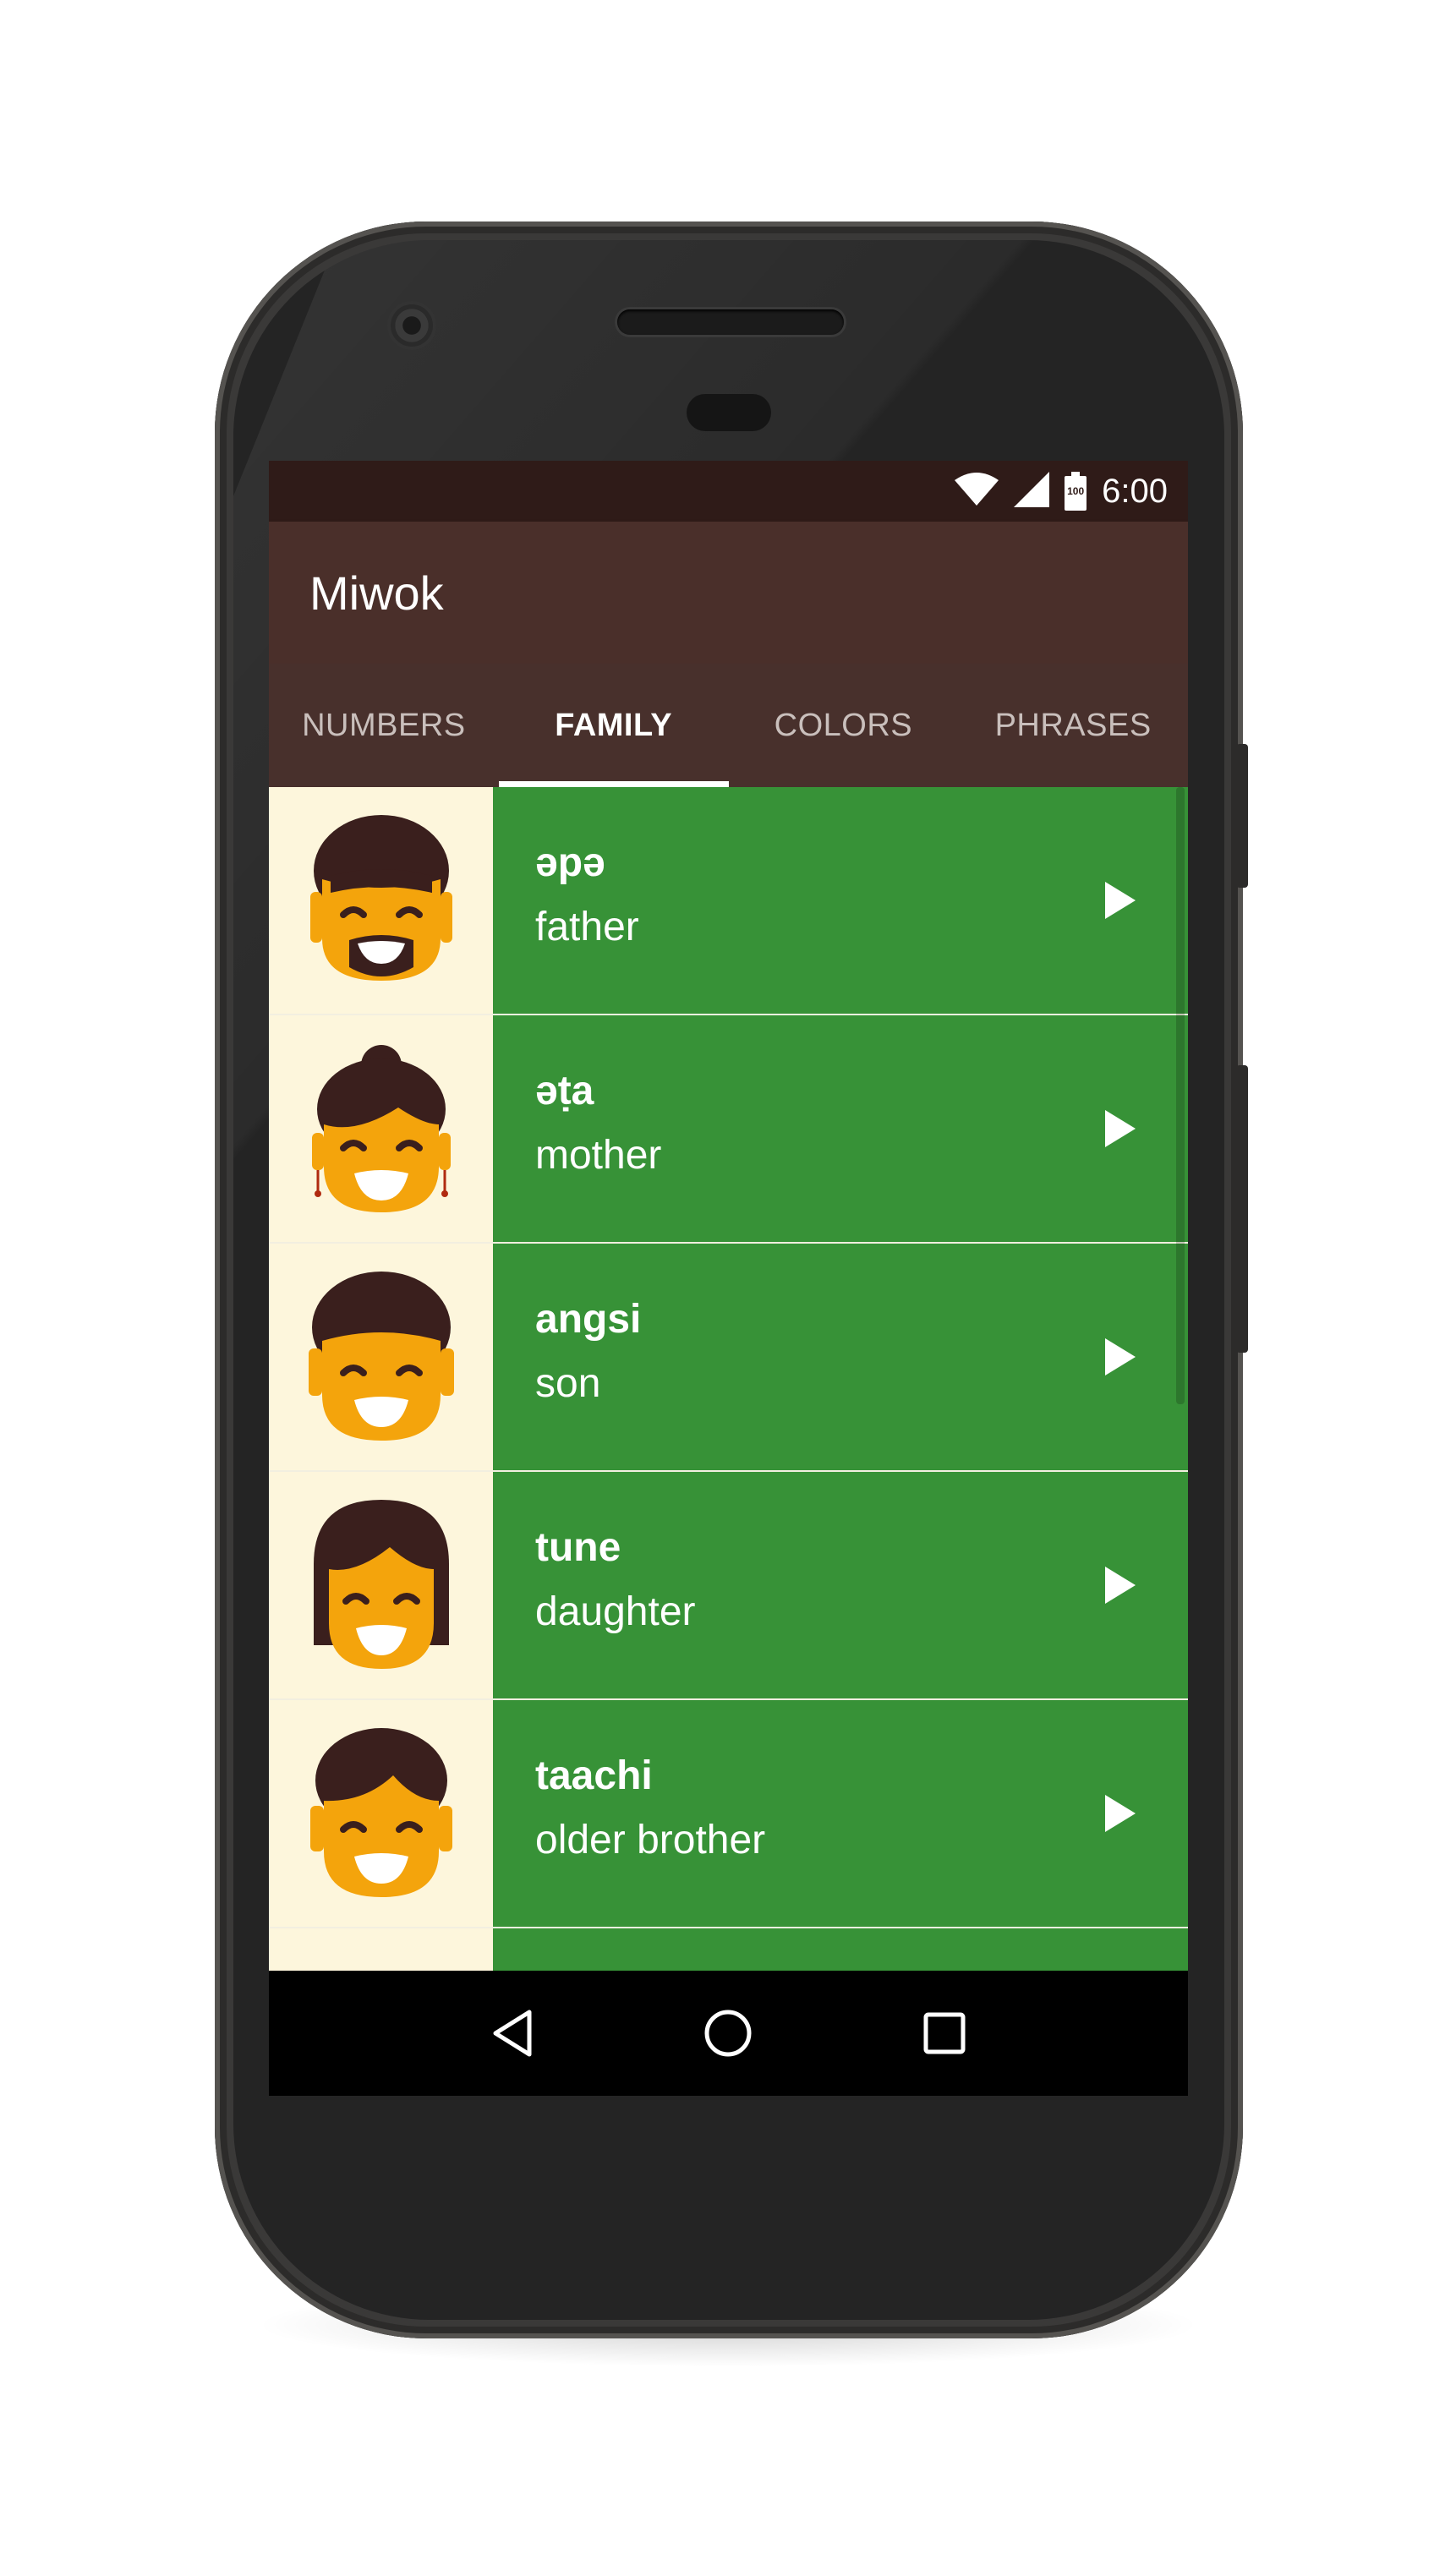  I want to click on front-camera, so click(412, 325).